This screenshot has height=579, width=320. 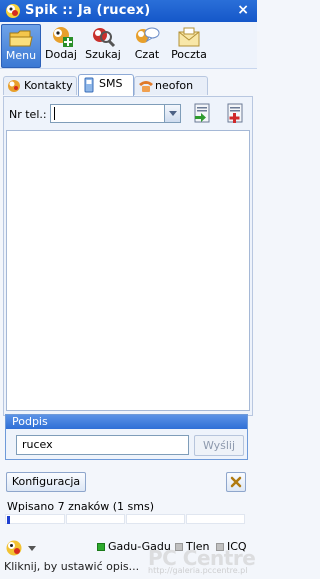 What do you see at coordinates (189, 54) in the screenshot?
I see `mail-label: Poczta` at bounding box center [189, 54].